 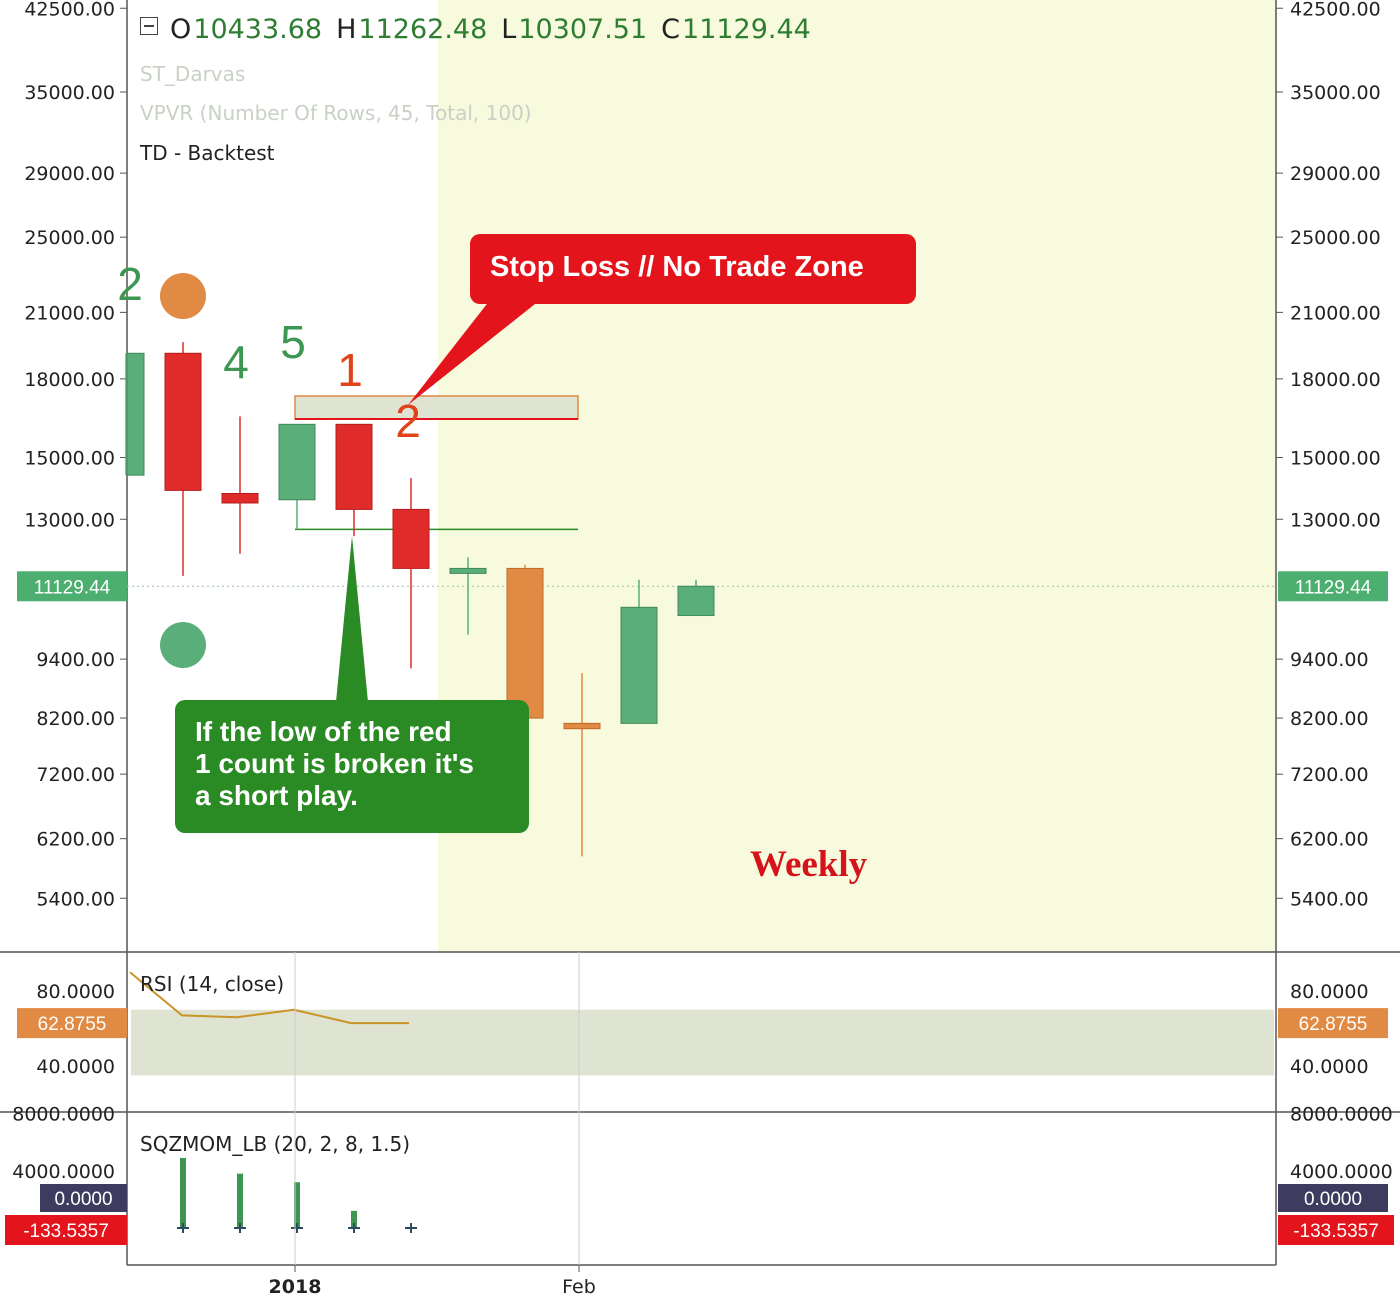 I want to click on sqz-zero-badge-left: 0.0000, so click(x=83, y=1199).